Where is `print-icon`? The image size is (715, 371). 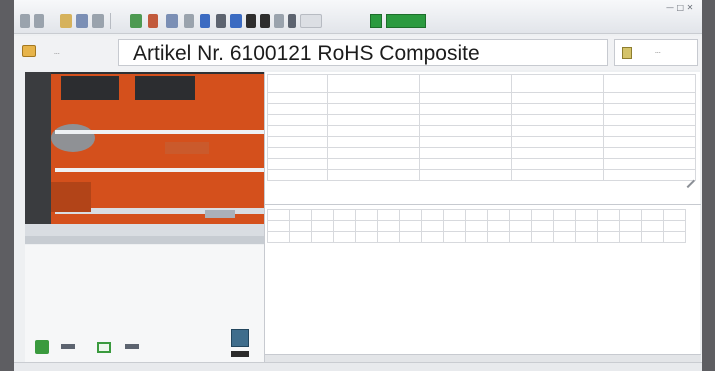
print-icon is located at coordinates (98, 21).